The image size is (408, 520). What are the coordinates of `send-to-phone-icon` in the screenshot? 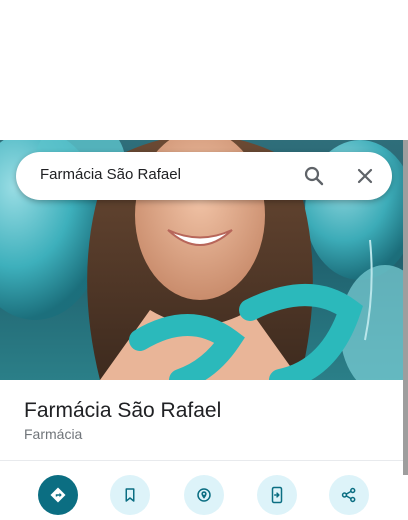 It's located at (277, 495).